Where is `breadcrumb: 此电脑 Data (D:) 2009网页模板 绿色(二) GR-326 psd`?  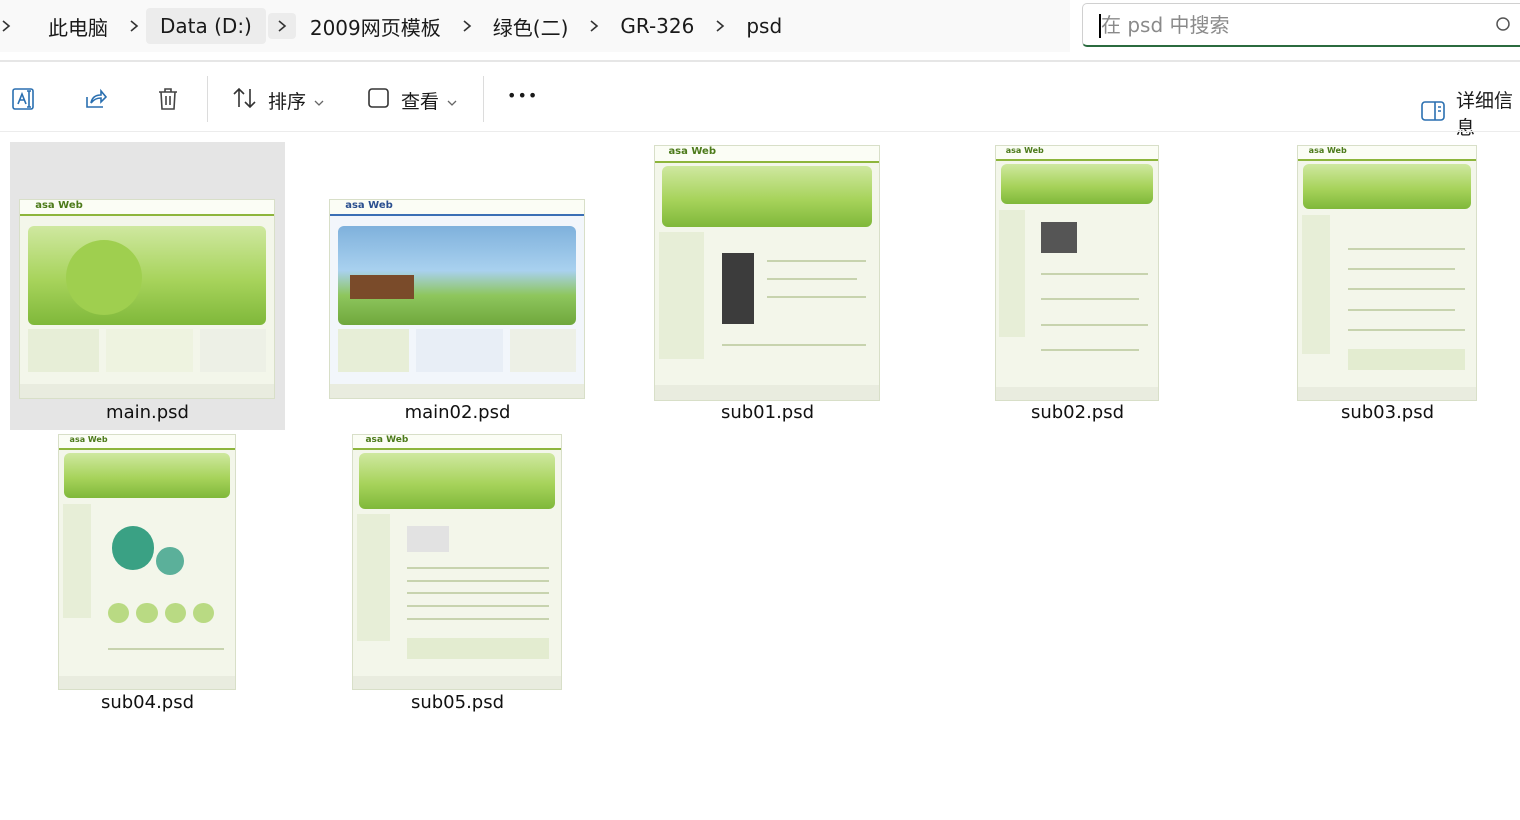
breadcrumb: 此电脑 Data (D:) 2009网页模板 绿色(二) GR-326 psd is located at coordinates (398, 26).